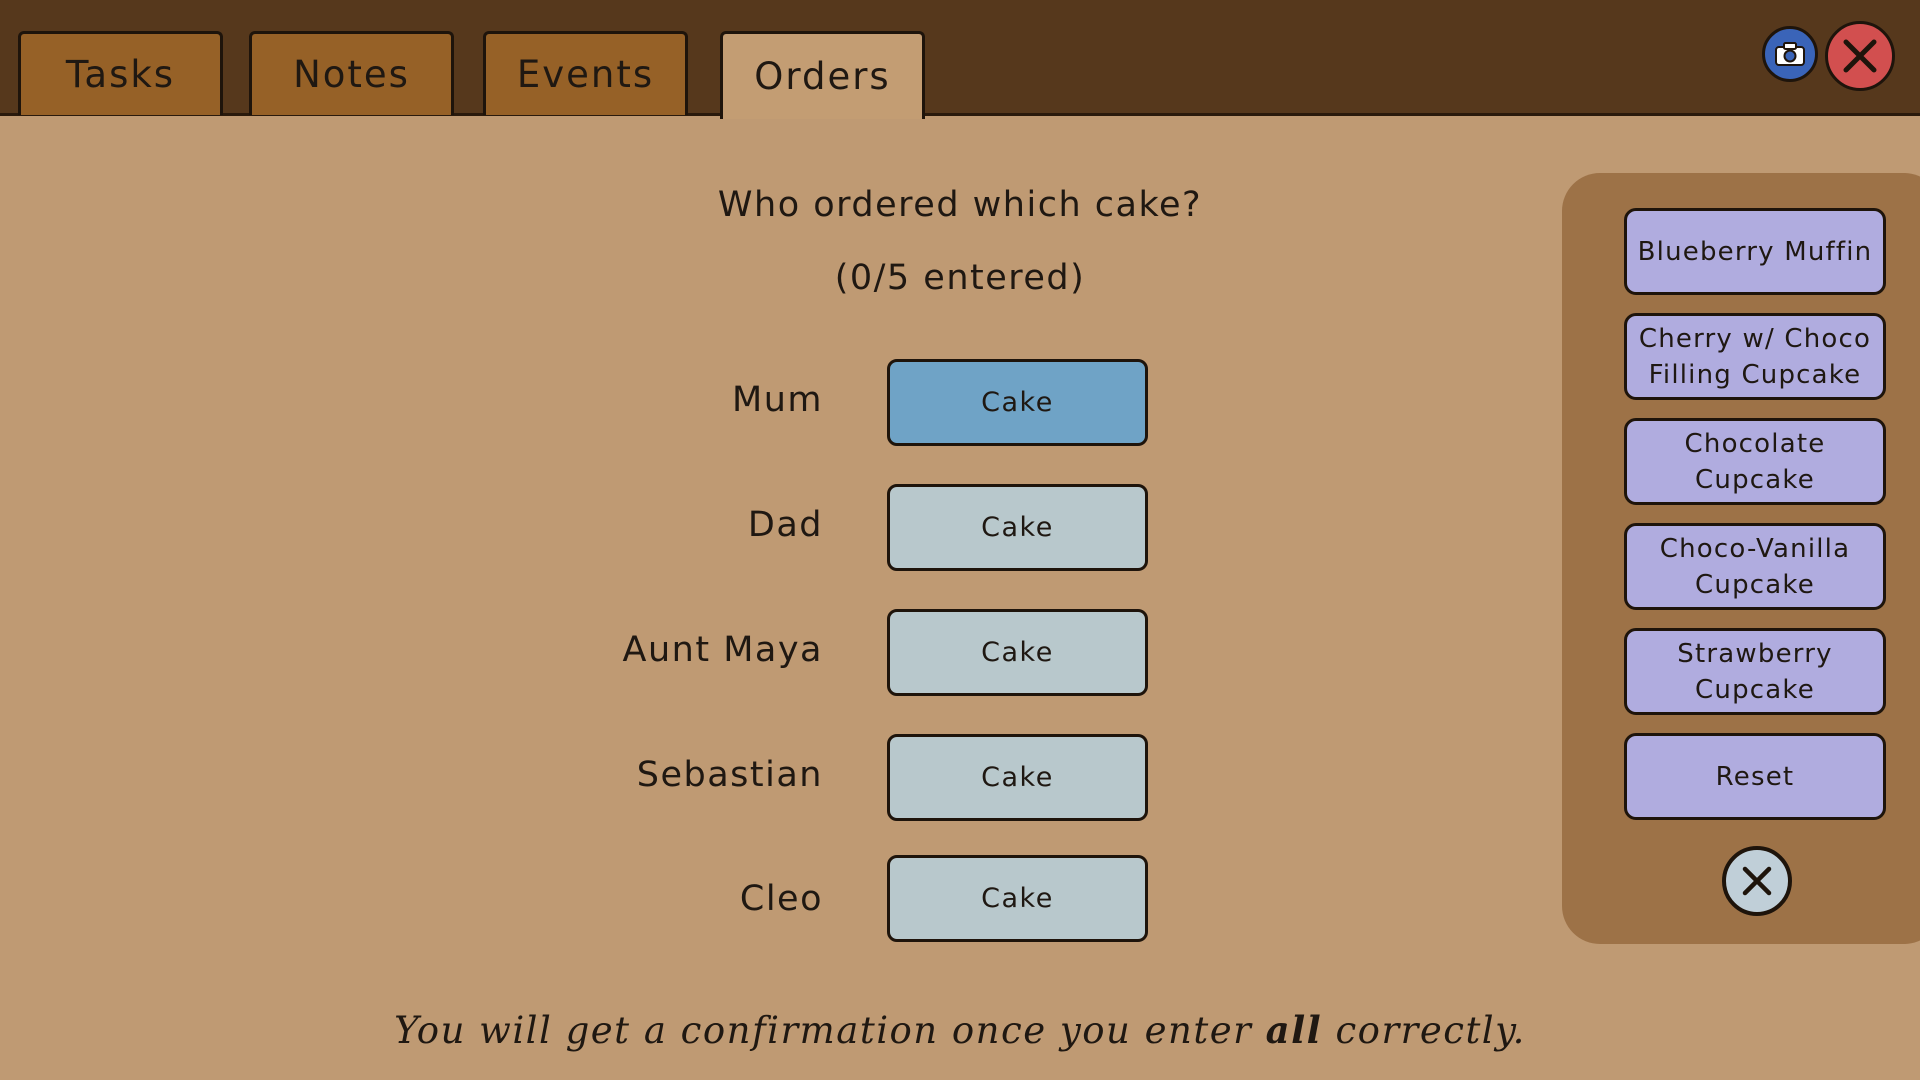 The image size is (1920, 1080). I want to click on question-title: Who ordered which cake?, so click(960, 205).